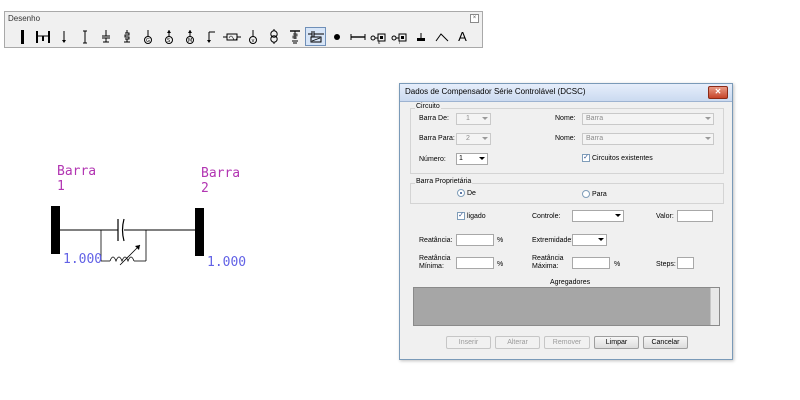 This screenshot has height=400, width=800. I want to click on de-radio, so click(461, 193).